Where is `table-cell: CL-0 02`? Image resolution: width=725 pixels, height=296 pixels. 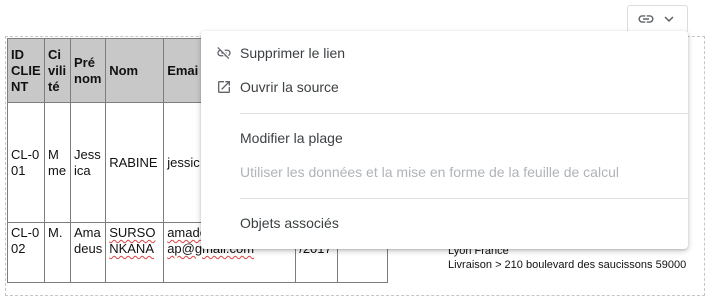
table-cell: CL-0 02 is located at coordinates (26, 252).